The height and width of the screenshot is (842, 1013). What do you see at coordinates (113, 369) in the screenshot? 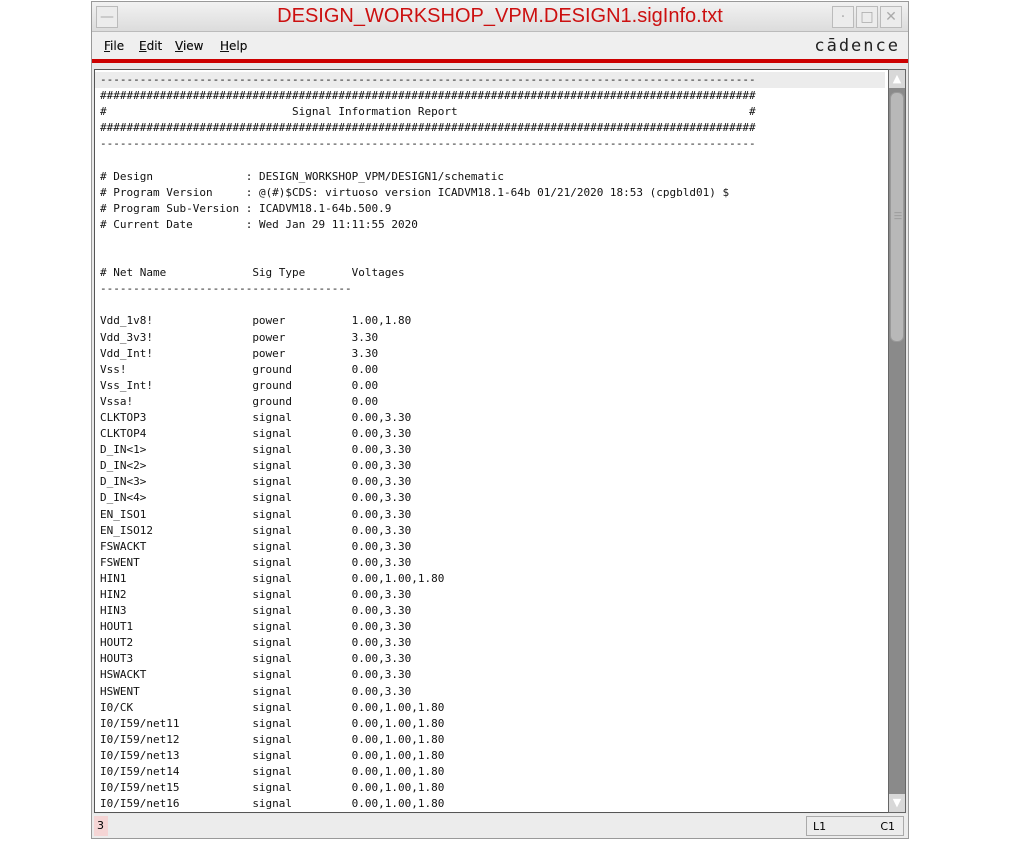
I see `net-name: Vss!` at bounding box center [113, 369].